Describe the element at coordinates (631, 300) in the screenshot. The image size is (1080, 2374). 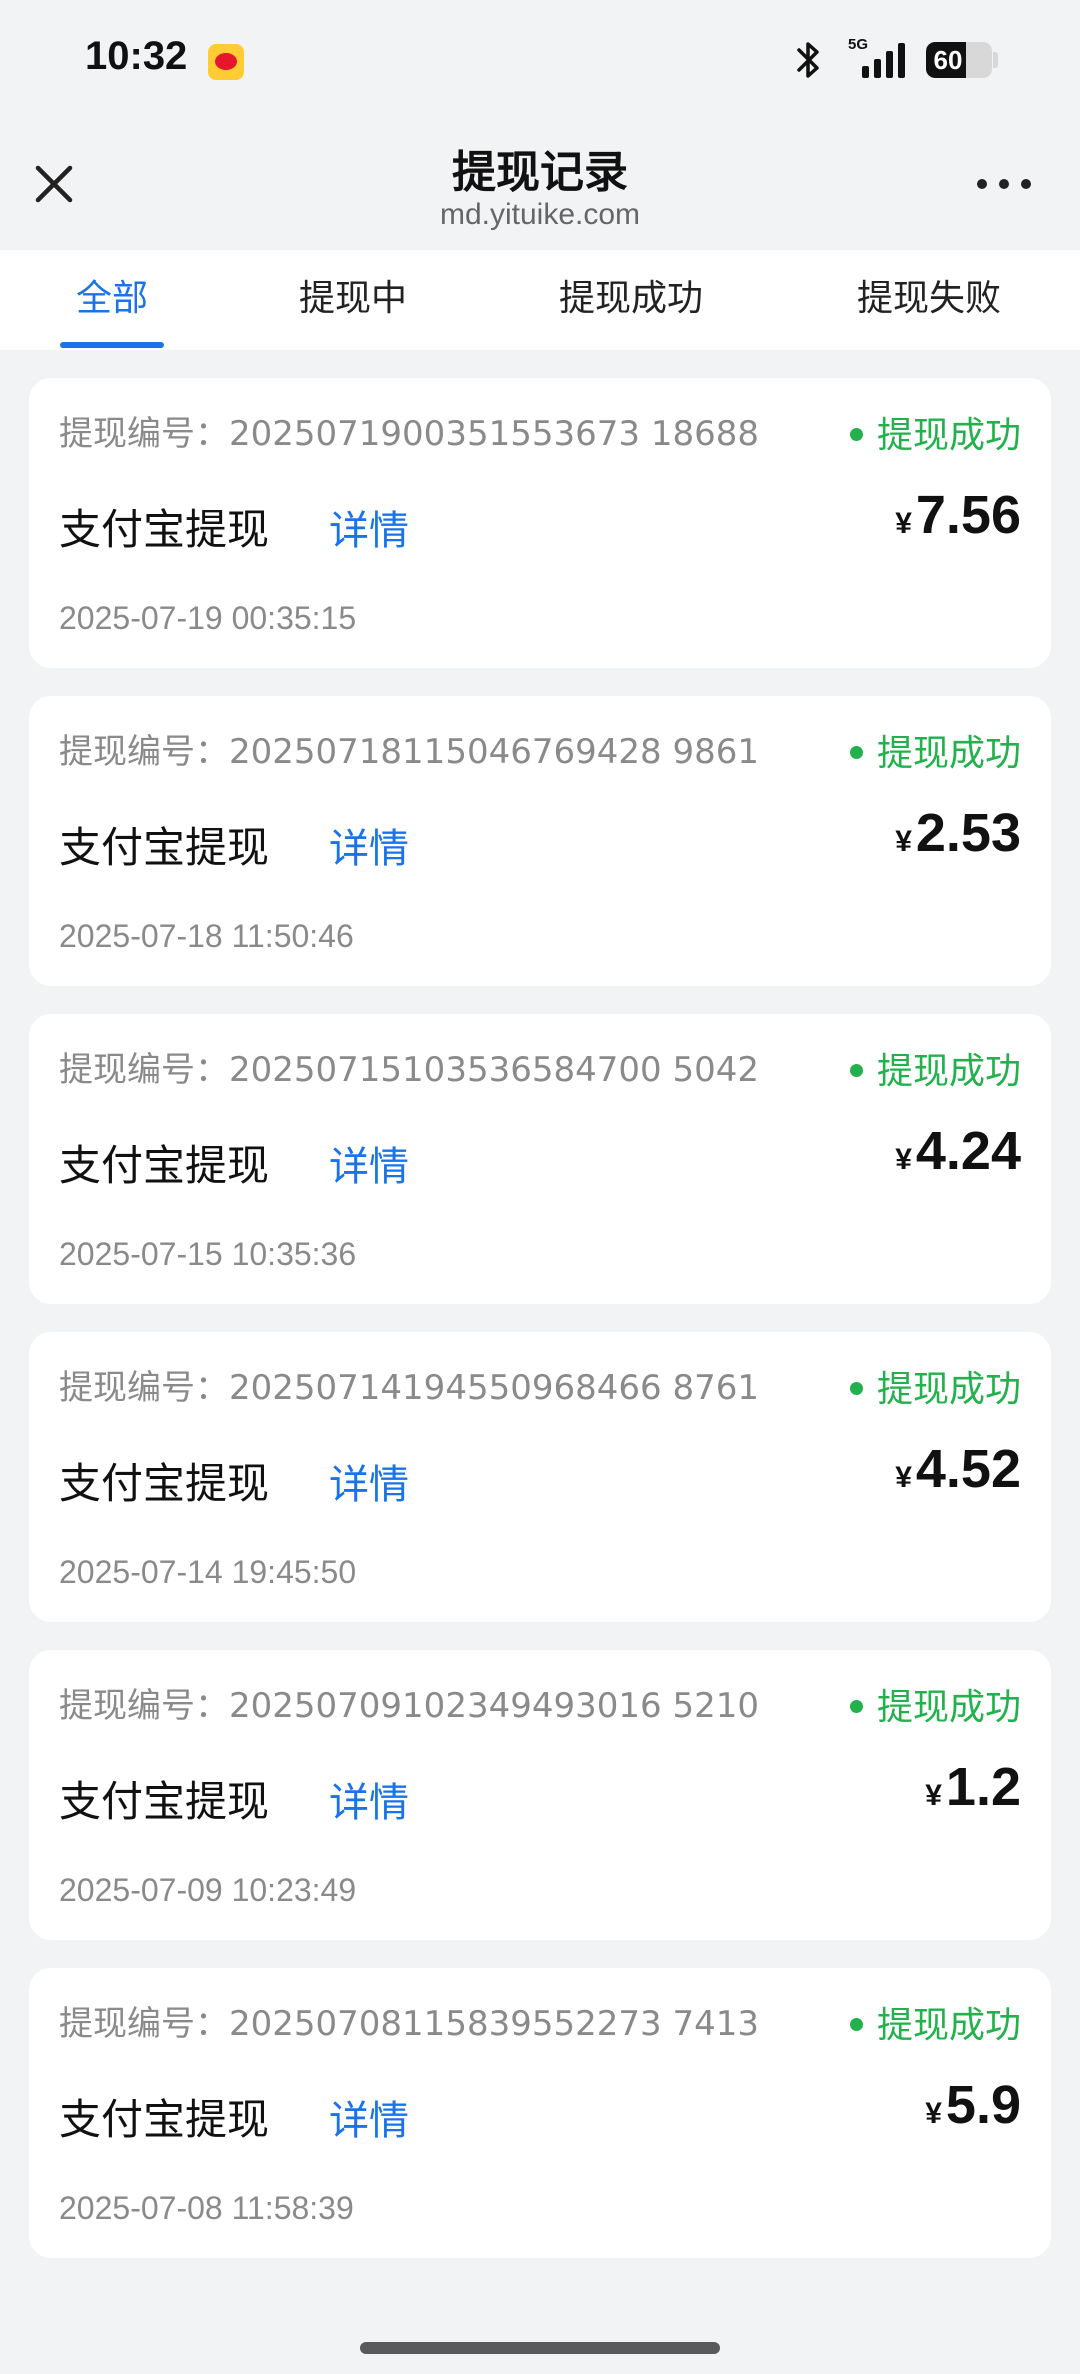
I see `tab-success: 提现成功` at that location.